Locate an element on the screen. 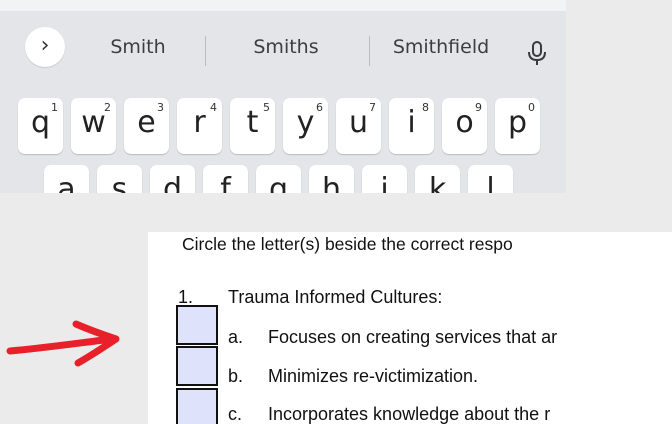 This screenshot has width=672, height=424. key-label: y is located at coordinates (305, 122).